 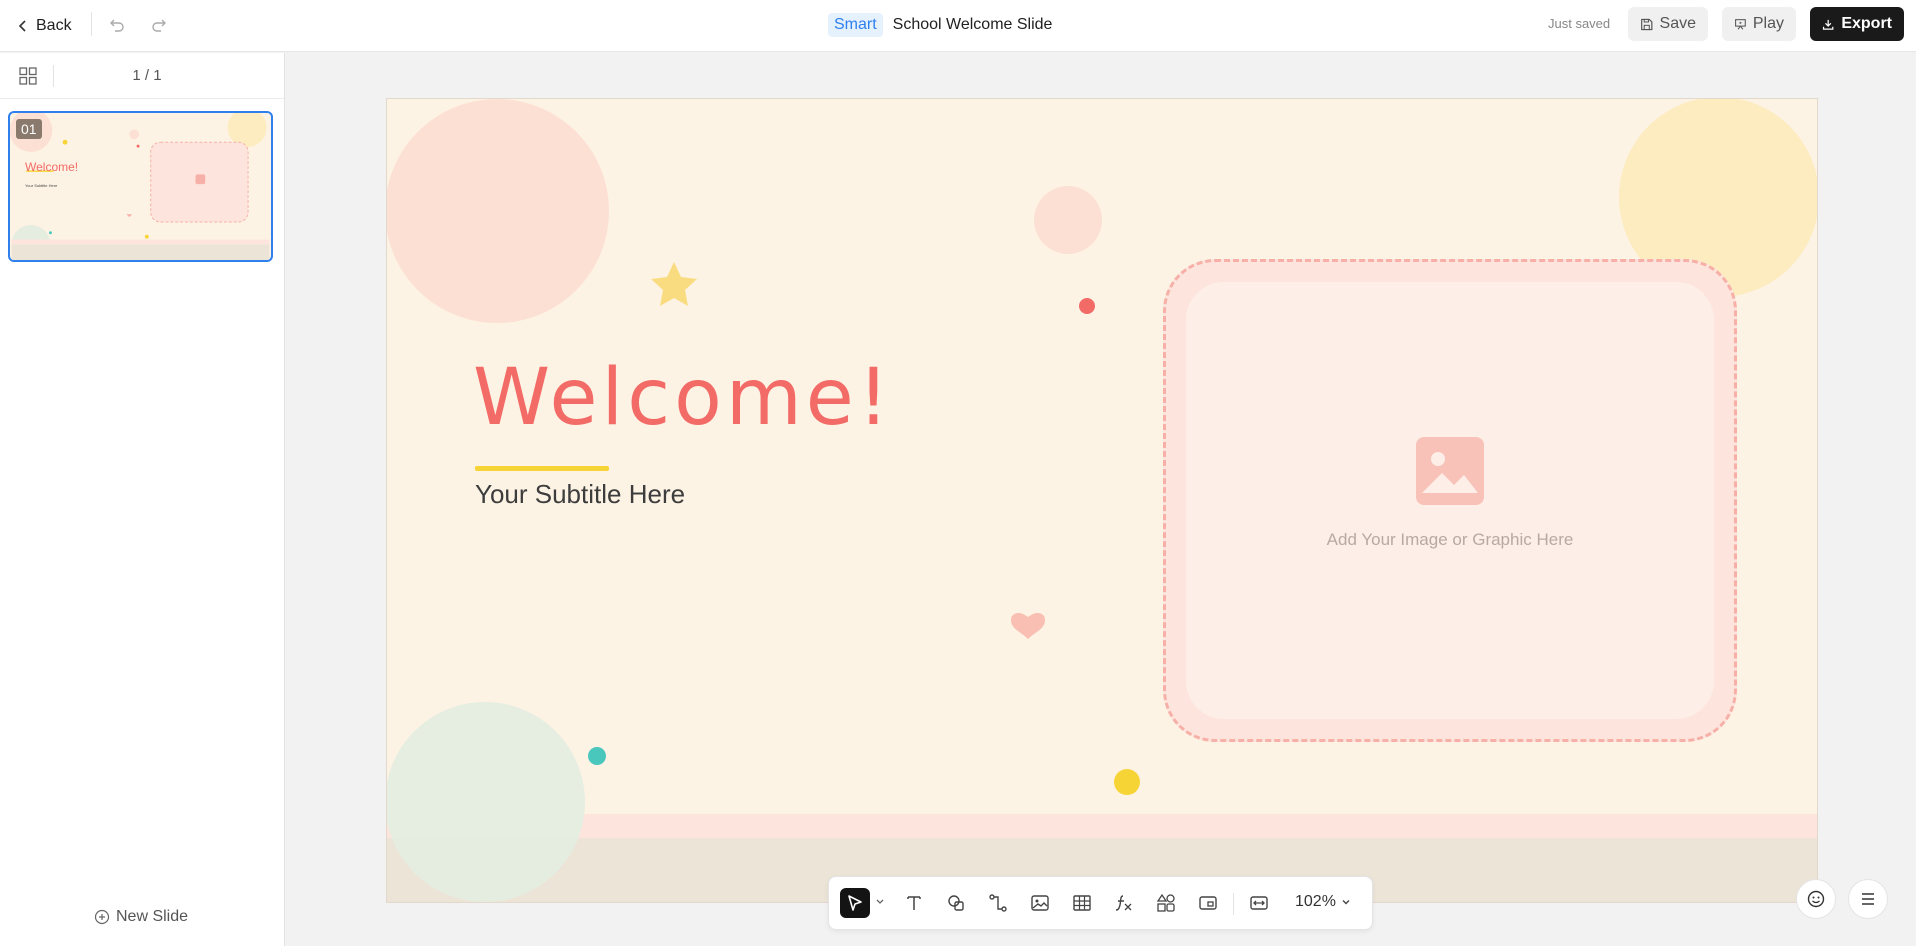 I want to click on page-indicator: 1 / 1, so click(x=147, y=75).